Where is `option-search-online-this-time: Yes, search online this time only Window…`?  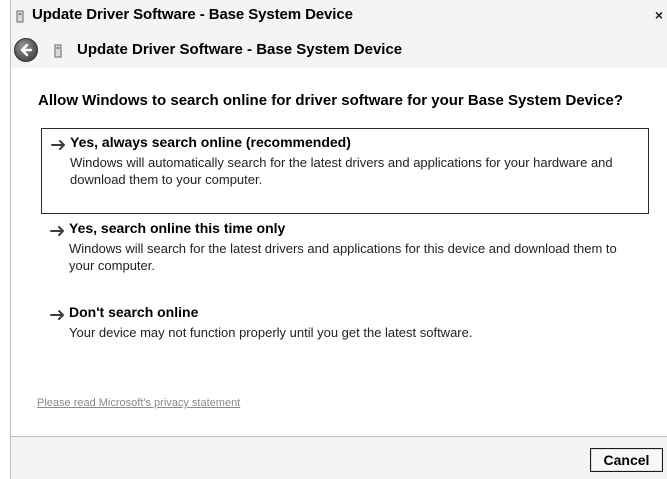
option-search-online-this-time: Yes, search online this time only Window… is located at coordinates (345, 250).